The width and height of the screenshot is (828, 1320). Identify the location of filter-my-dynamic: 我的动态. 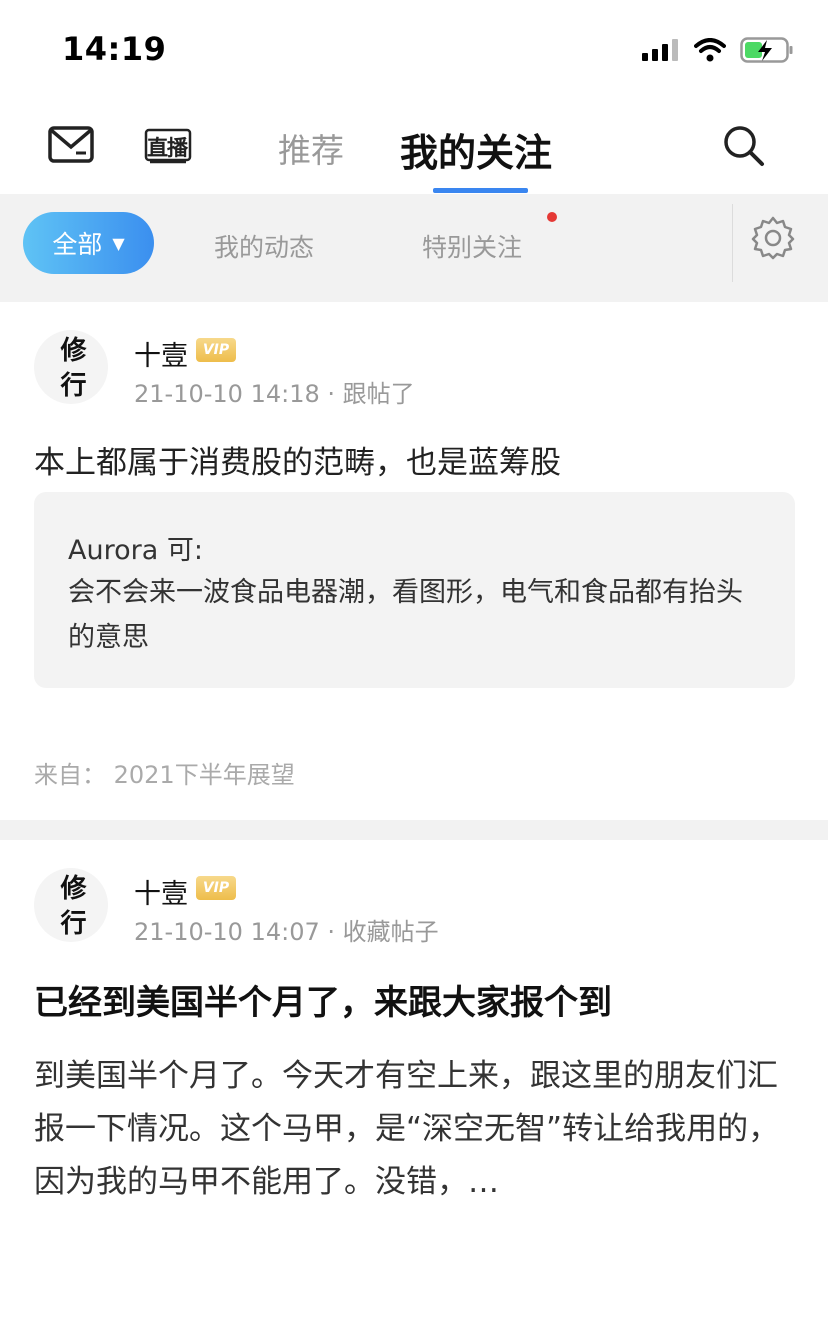
(264, 246).